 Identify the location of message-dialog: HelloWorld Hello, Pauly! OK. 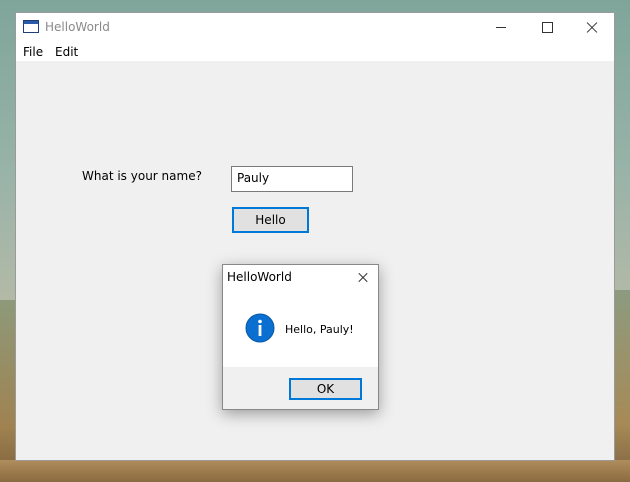
(300, 337).